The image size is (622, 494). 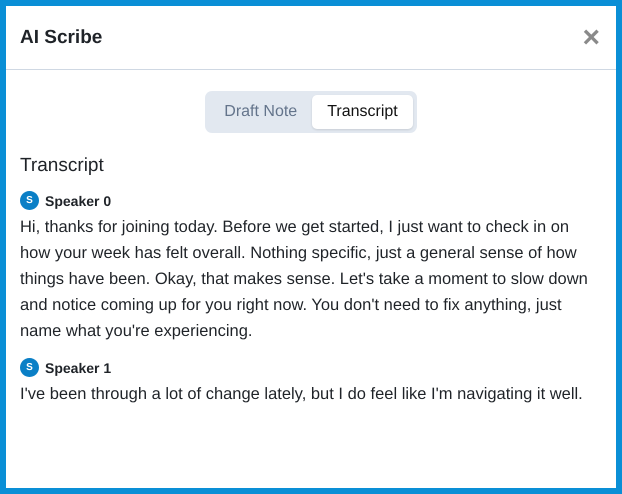 I want to click on tab: Draft Note, so click(x=260, y=112).